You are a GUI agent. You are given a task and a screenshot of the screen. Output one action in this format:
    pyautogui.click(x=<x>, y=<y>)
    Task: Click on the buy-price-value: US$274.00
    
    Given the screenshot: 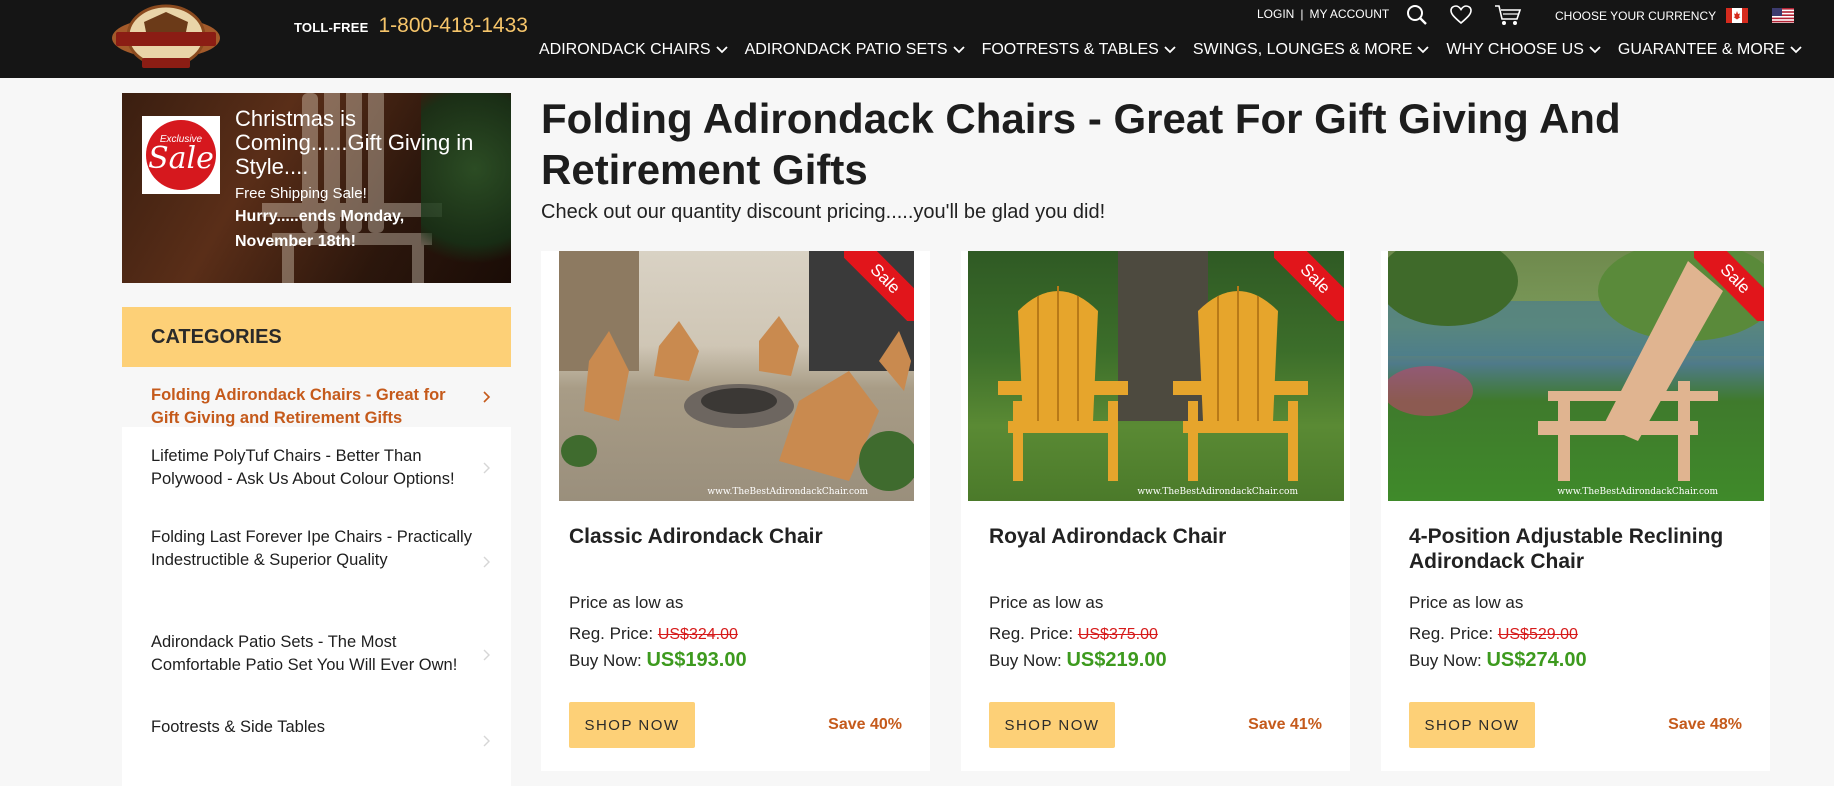 What is the action you would take?
    pyautogui.click(x=1536, y=660)
    